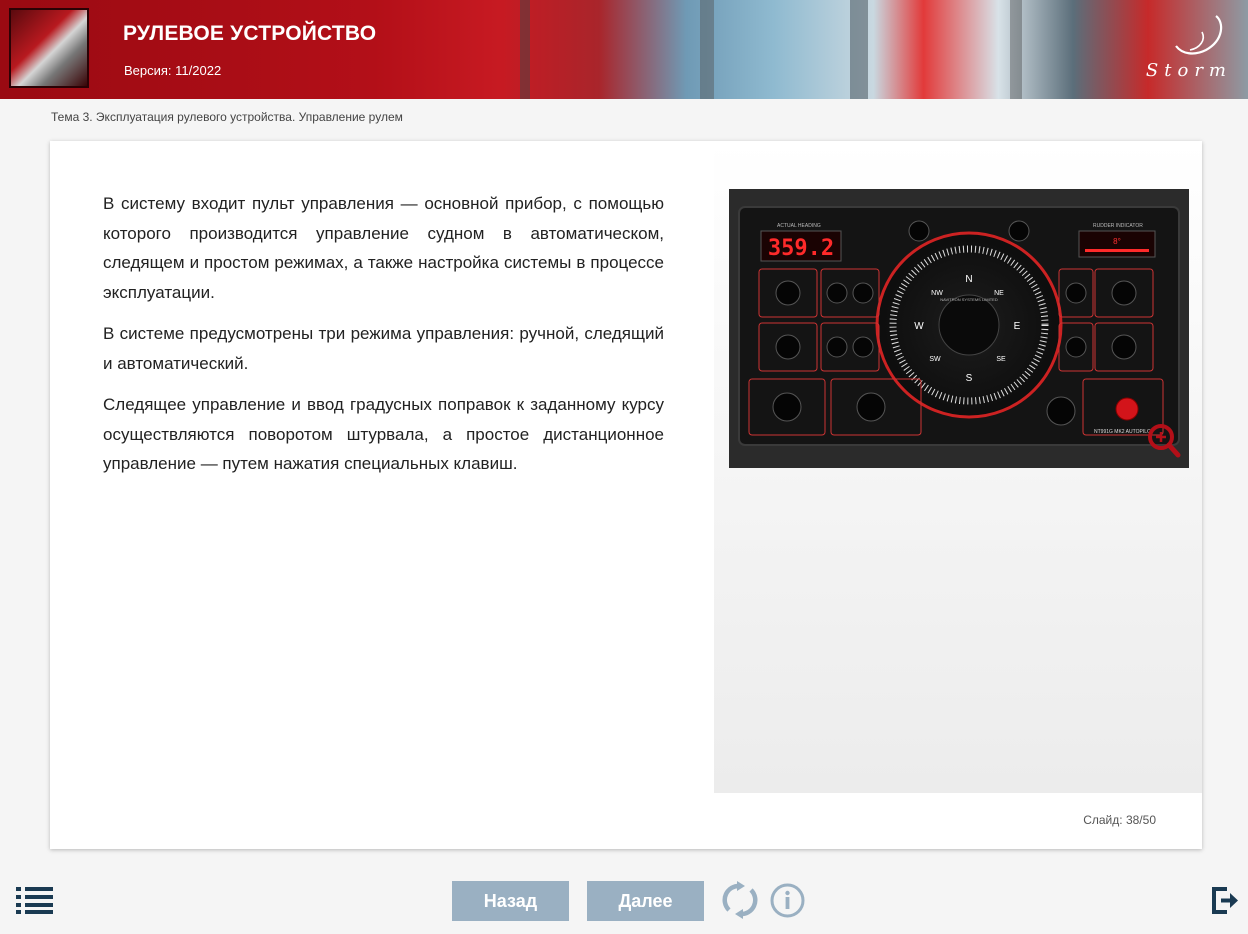 The image size is (1248, 934). I want to click on heading-value: 359.2, so click(801, 248).